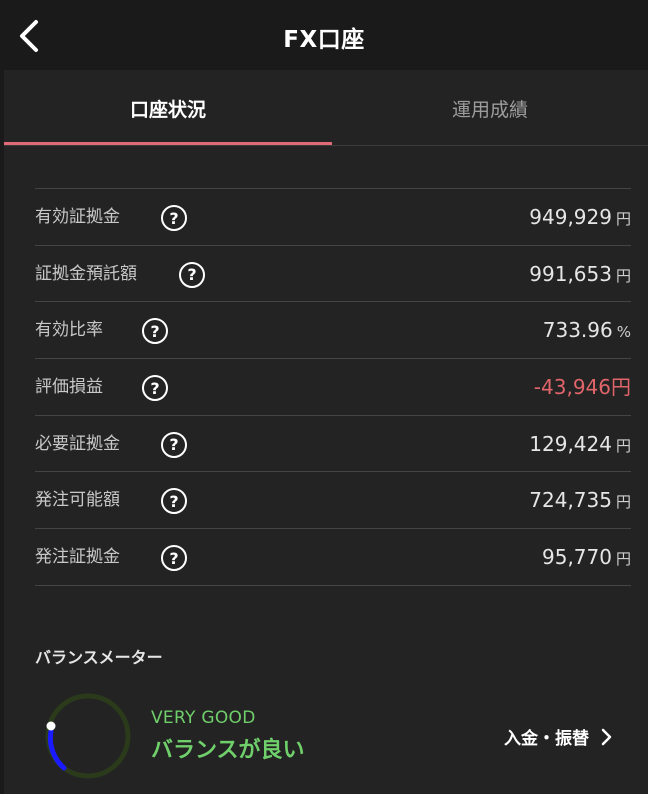 The height and width of the screenshot is (794, 648). I want to click on tab-performance: 運用成績, so click(490, 108).